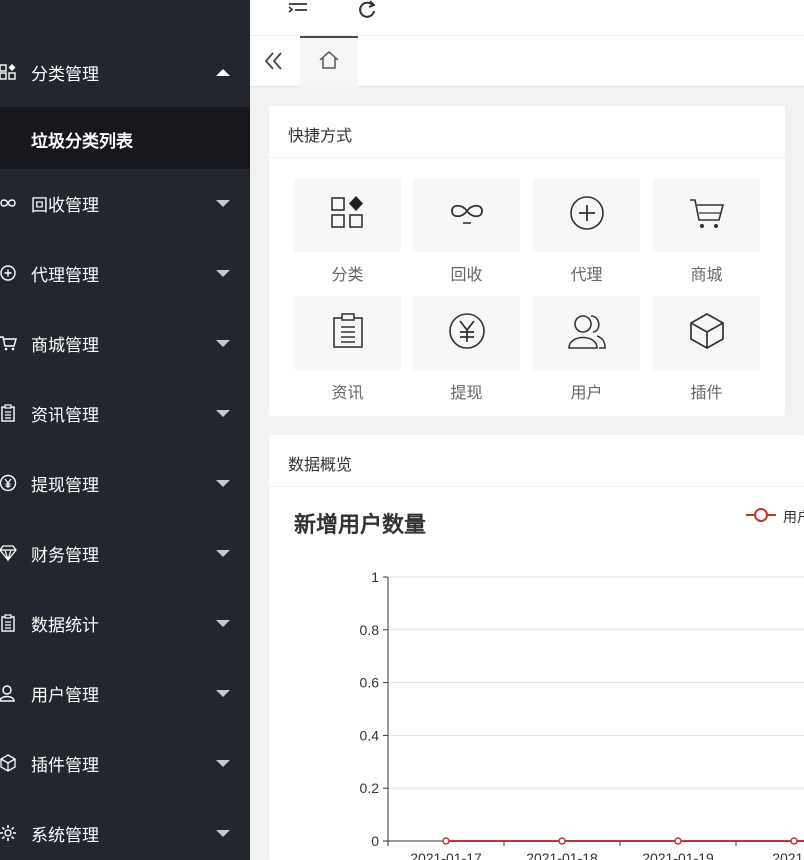 This screenshot has width=804, height=860. Describe the element at coordinates (125, 273) in the screenshot. I see `sidebar-item-agent: 代理管理` at that location.